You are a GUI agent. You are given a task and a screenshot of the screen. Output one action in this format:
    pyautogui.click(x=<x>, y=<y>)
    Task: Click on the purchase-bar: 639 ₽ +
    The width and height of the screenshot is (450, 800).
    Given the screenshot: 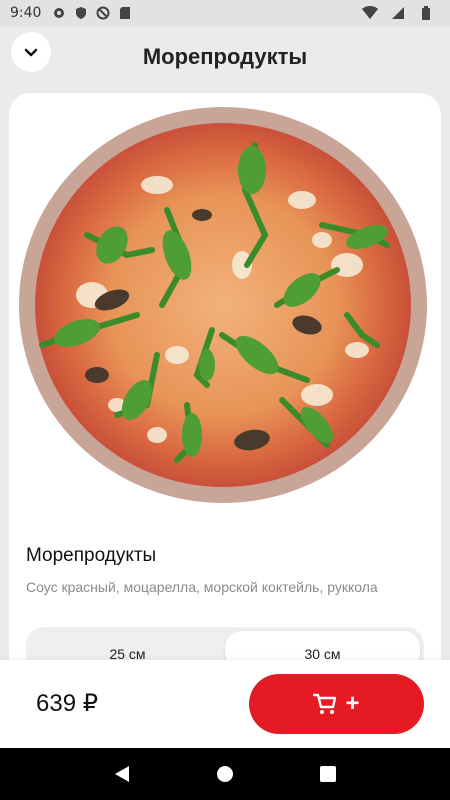 What is the action you would take?
    pyautogui.click(x=225, y=704)
    